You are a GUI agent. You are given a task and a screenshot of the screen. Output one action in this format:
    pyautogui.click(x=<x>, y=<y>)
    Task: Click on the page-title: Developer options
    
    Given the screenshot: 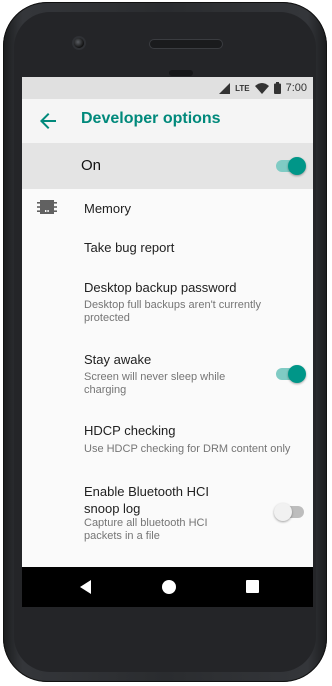 What is the action you would take?
    pyautogui.click(x=151, y=118)
    